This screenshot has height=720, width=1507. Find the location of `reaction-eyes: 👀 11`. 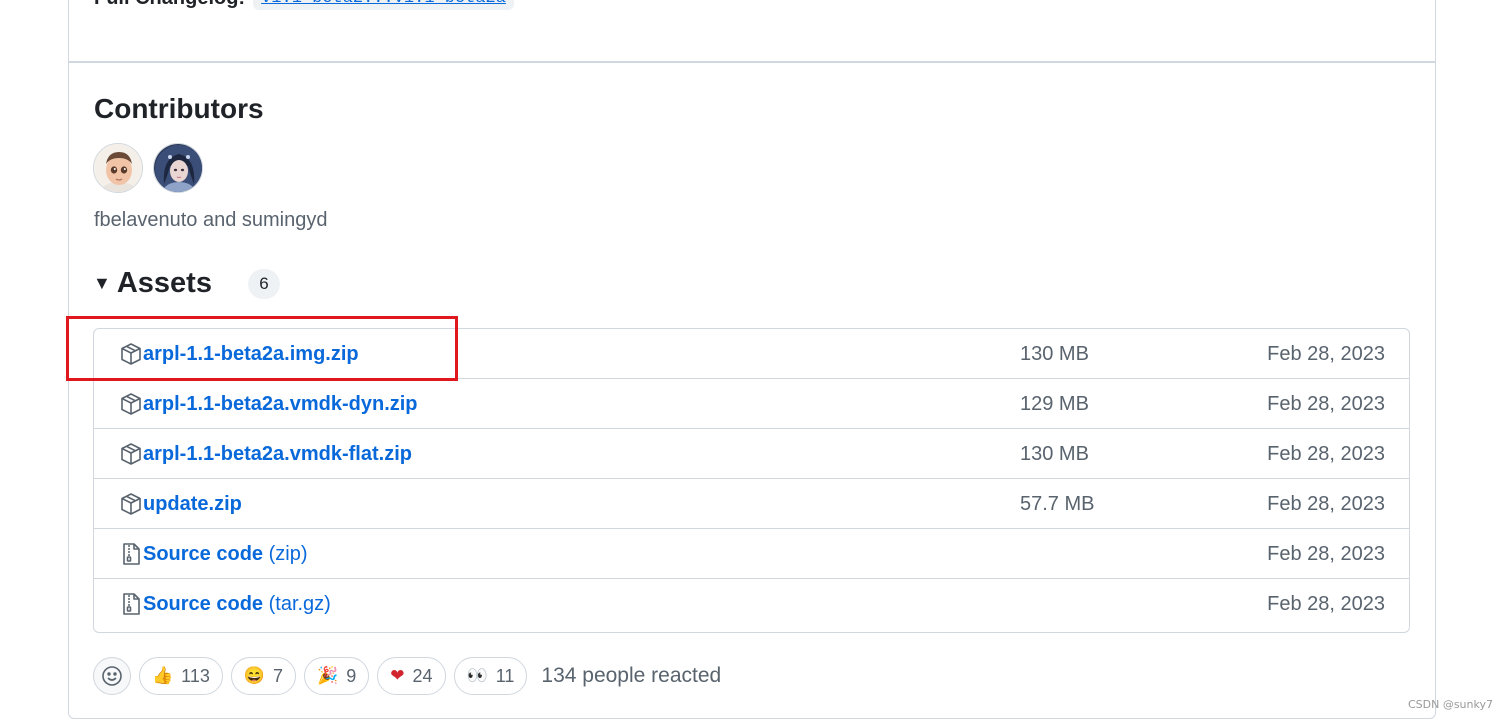

reaction-eyes: 👀 11 is located at coordinates (490, 676).